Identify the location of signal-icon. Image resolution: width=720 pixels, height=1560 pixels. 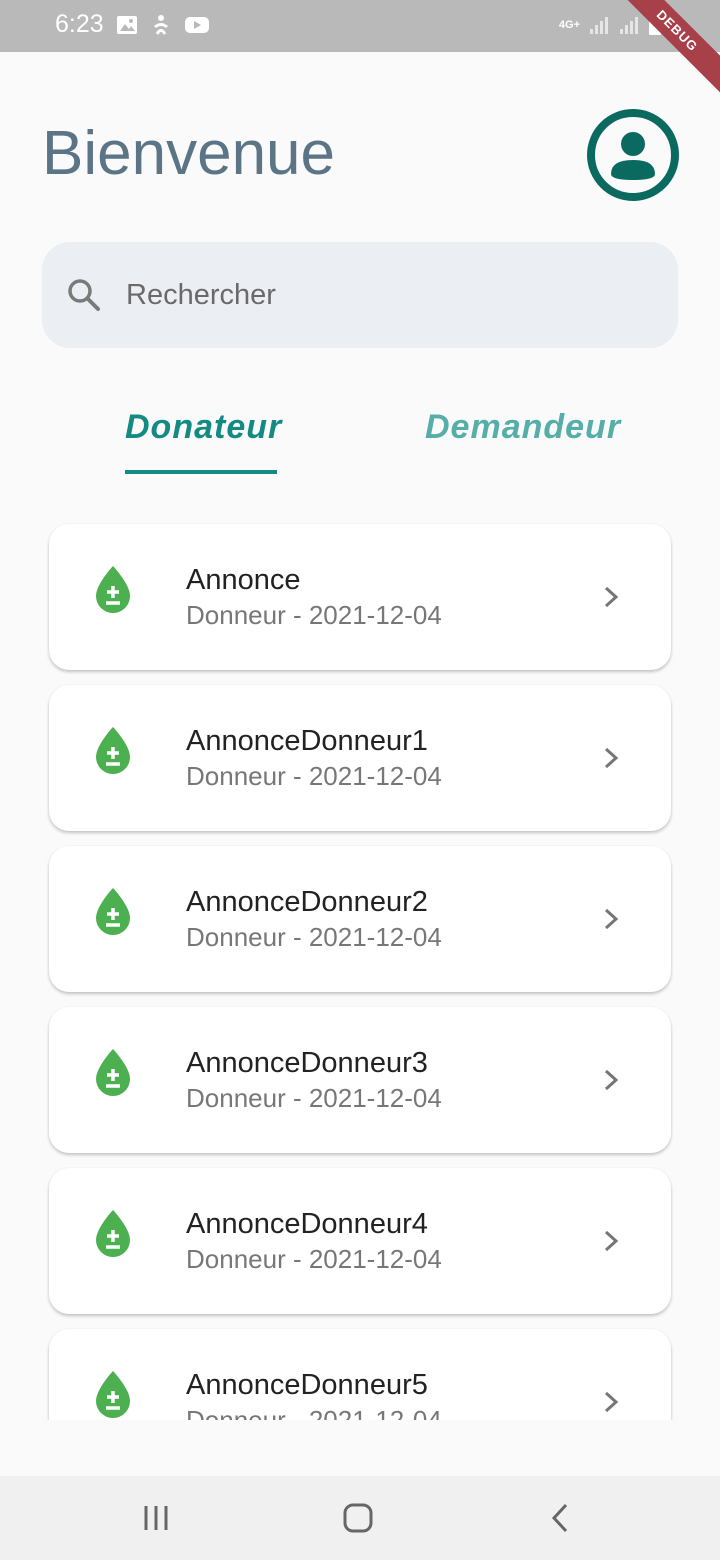
(599, 25).